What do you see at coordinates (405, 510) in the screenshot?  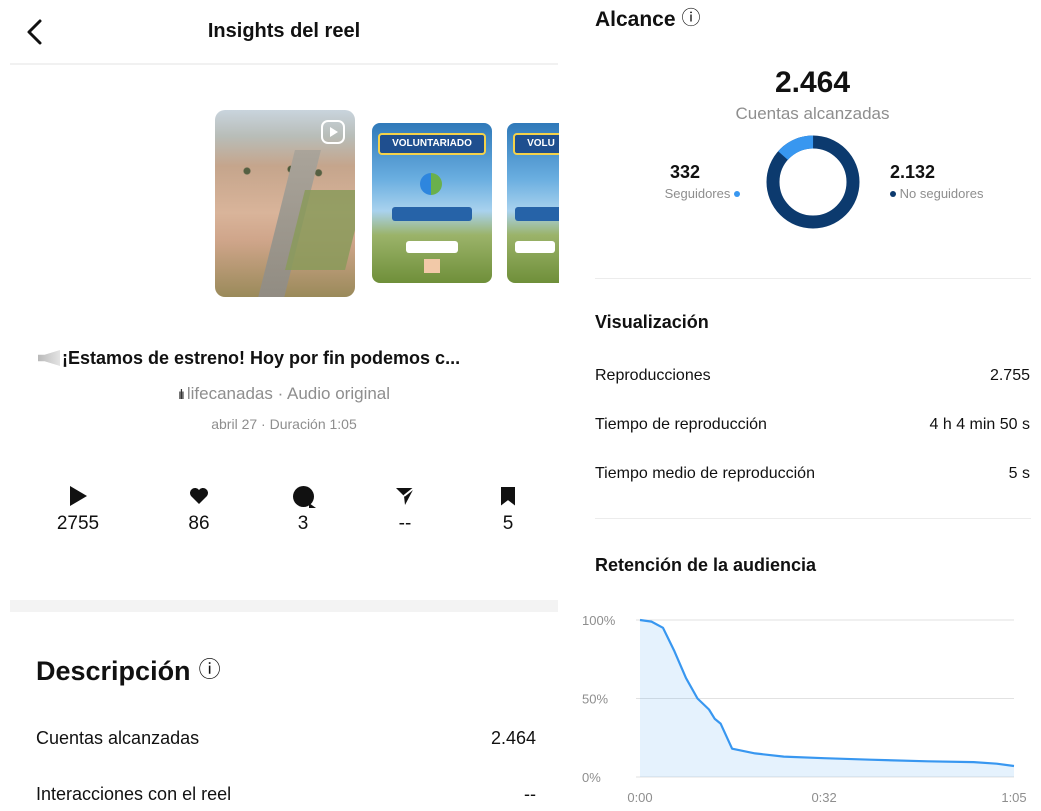 I see `stat-shares: --` at bounding box center [405, 510].